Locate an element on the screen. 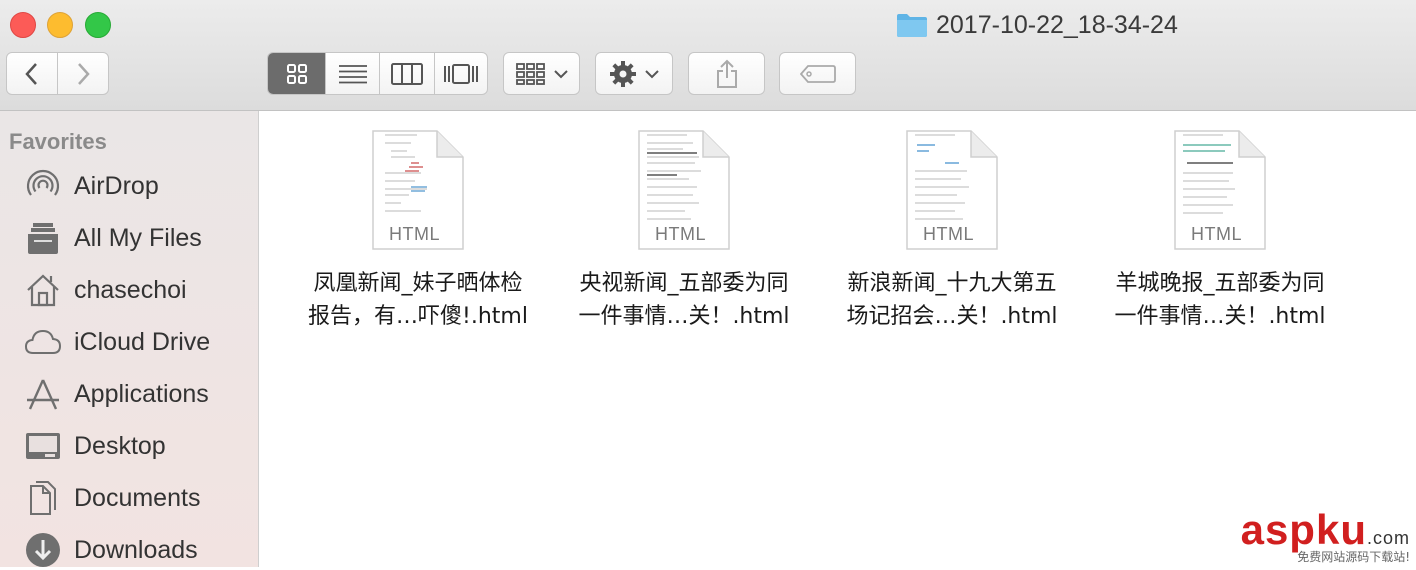 The width and height of the screenshot is (1416, 570). sidebar-item-desktop: Desktop is located at coordinates (95, 446).